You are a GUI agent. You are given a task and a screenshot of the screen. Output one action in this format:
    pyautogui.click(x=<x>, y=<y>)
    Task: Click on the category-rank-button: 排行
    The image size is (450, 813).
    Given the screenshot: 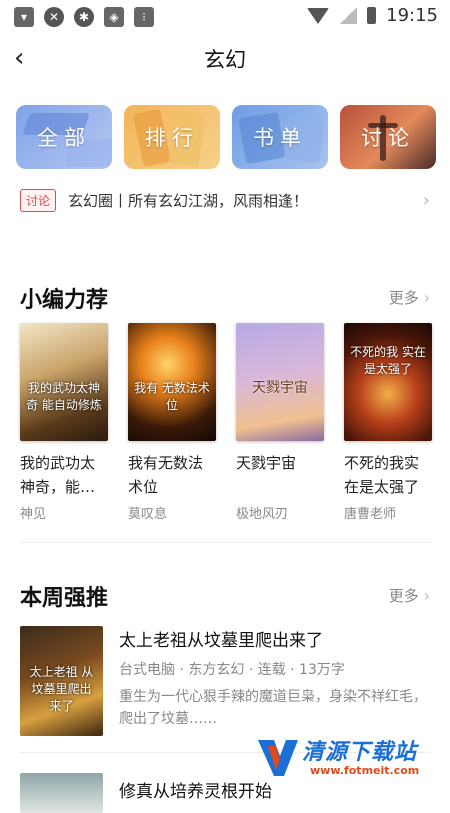 What is the action you would take?
    pyautogui.click(x=172, y=137)
    